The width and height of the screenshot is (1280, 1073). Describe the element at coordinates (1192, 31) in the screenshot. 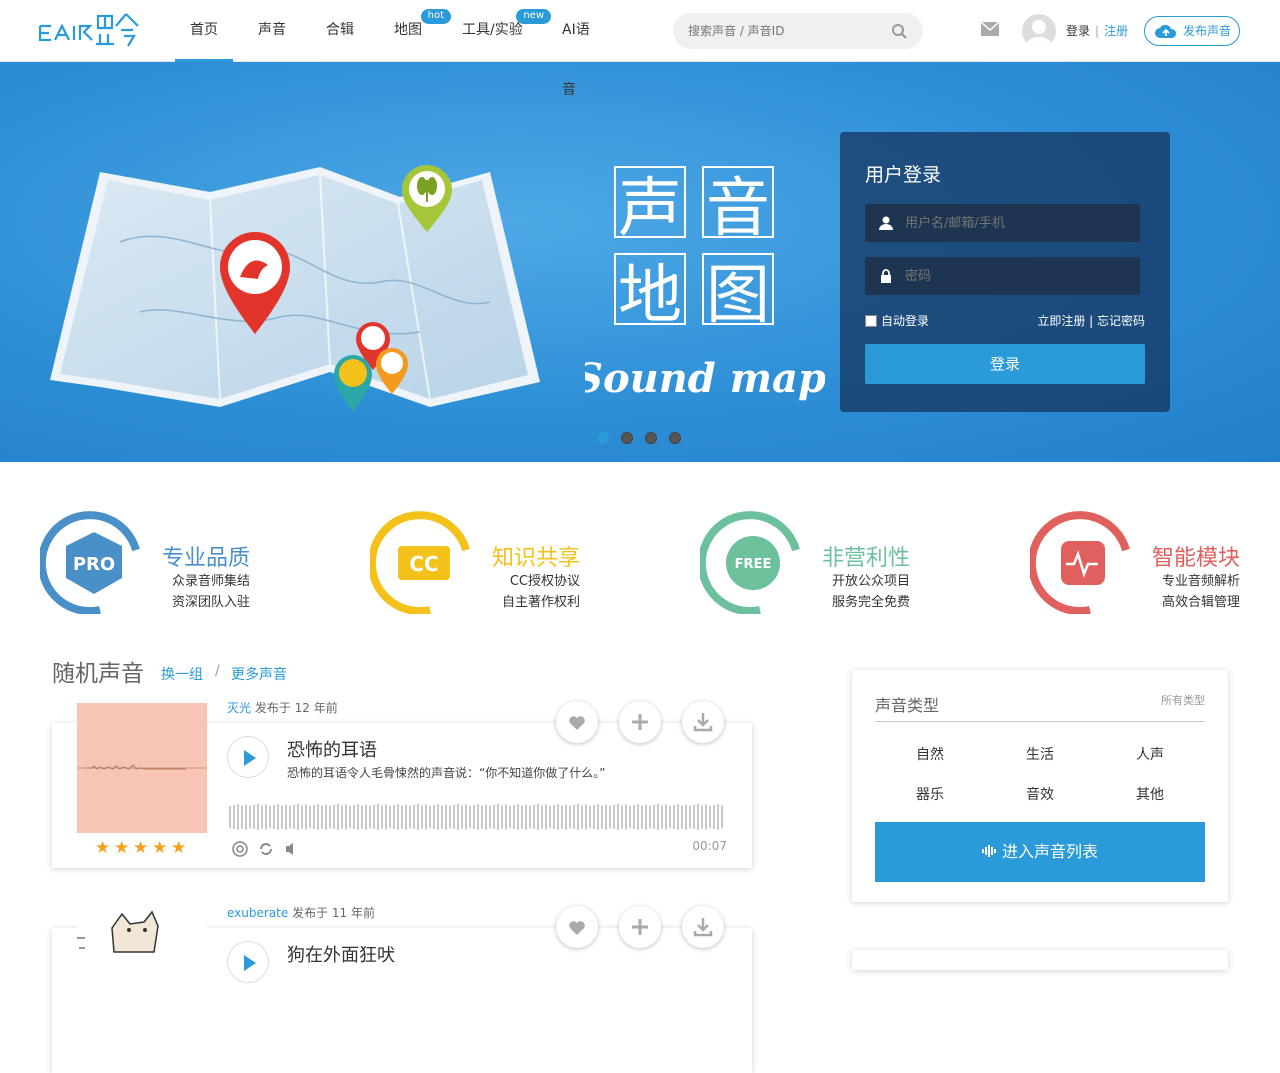

I see `publish-button: 发布声音` at that location.